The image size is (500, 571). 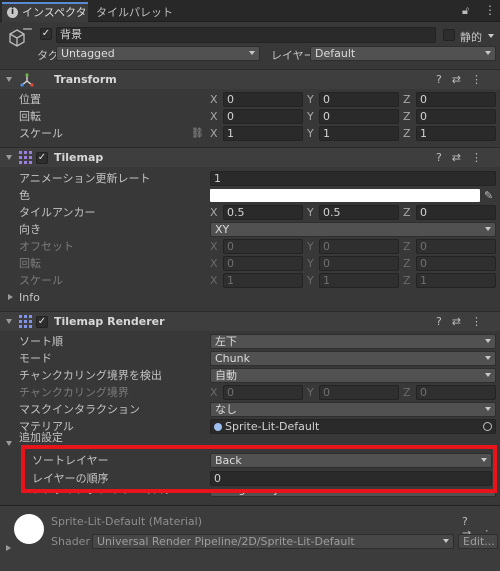 I want to click on sort-order-value: 左下, so click(x=226, y=341).